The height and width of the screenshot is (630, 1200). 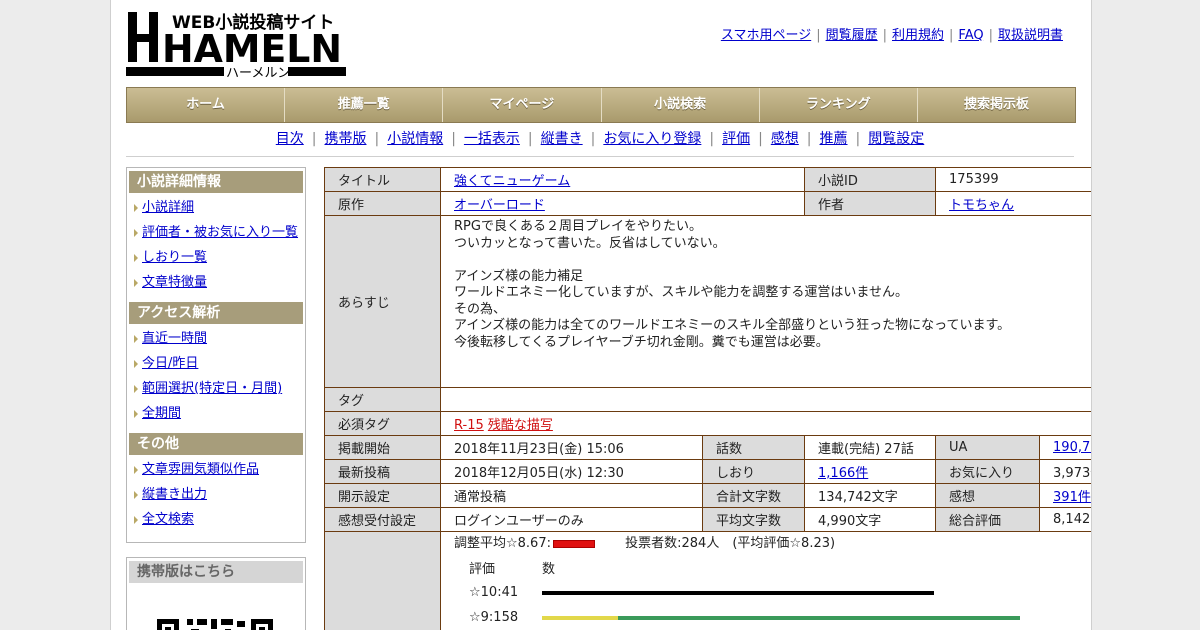 What do you see at coordinates (753, 447) in the screenshot?
I see `label-episodes: 話数` at bounding box center [753, 447].